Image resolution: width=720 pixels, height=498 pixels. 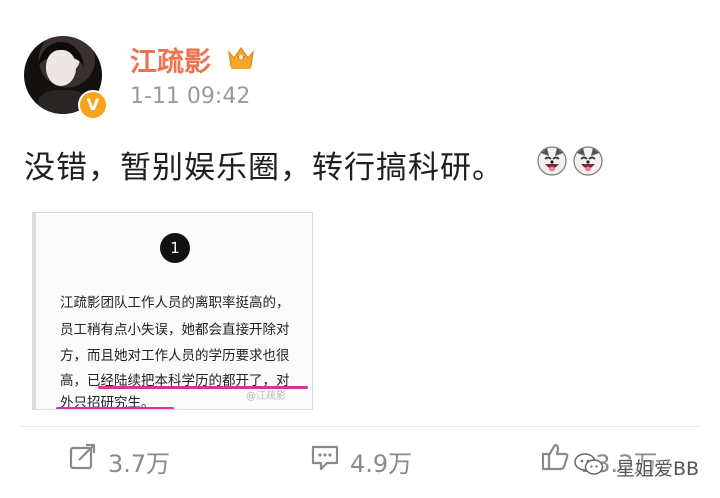 I want to click on highlight-underline, so click(x=115, y=408).